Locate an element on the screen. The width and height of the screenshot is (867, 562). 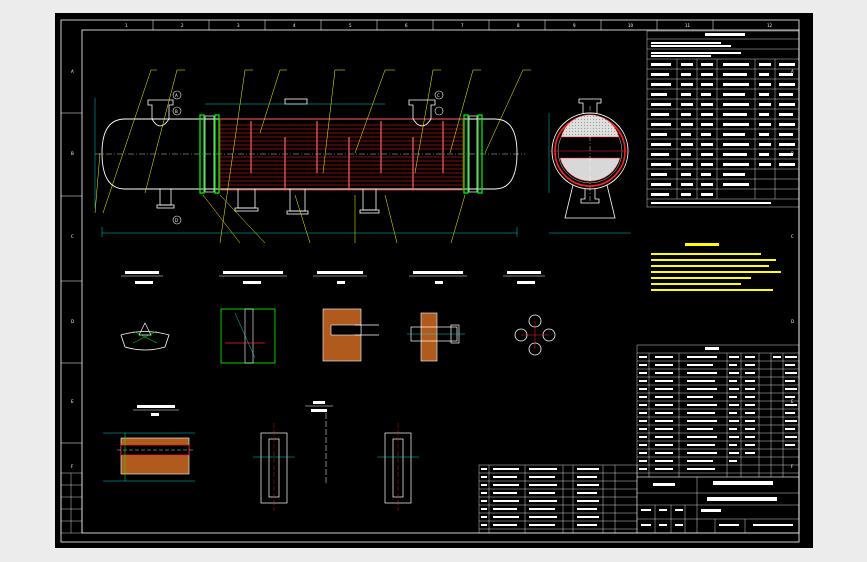
tag-b: B is located at coordinates (176, 111).